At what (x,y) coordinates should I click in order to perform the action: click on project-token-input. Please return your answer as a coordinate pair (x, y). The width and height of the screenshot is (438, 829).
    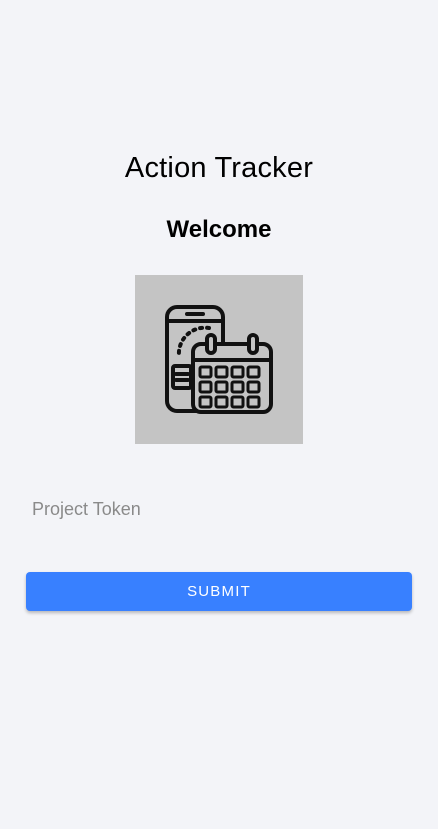
    Looking at the image, I should click on (219, 509).